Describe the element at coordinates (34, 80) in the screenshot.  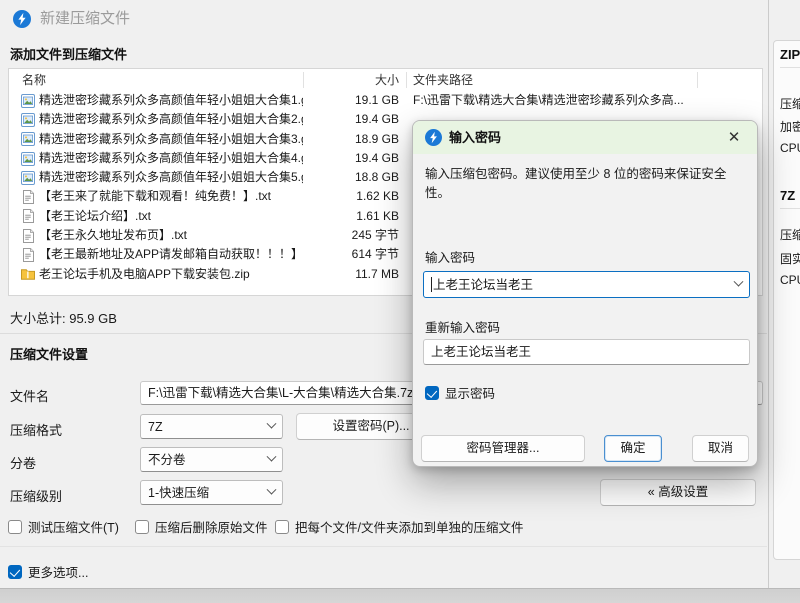
I see `column-header-name: 名称` at that location.